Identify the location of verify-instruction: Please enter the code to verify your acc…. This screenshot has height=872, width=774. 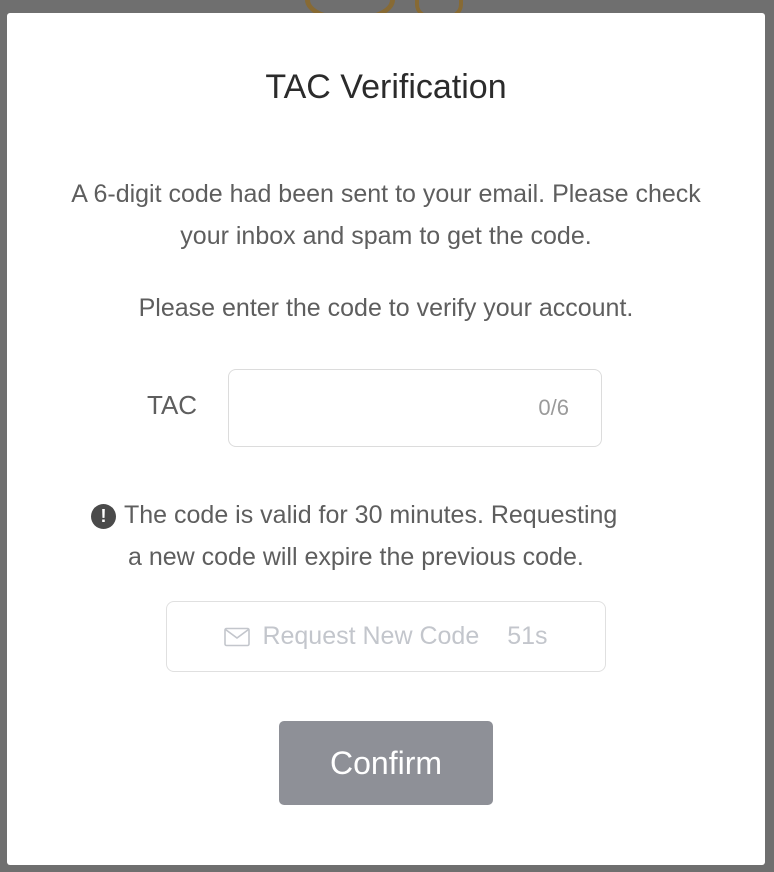
(386, 308).